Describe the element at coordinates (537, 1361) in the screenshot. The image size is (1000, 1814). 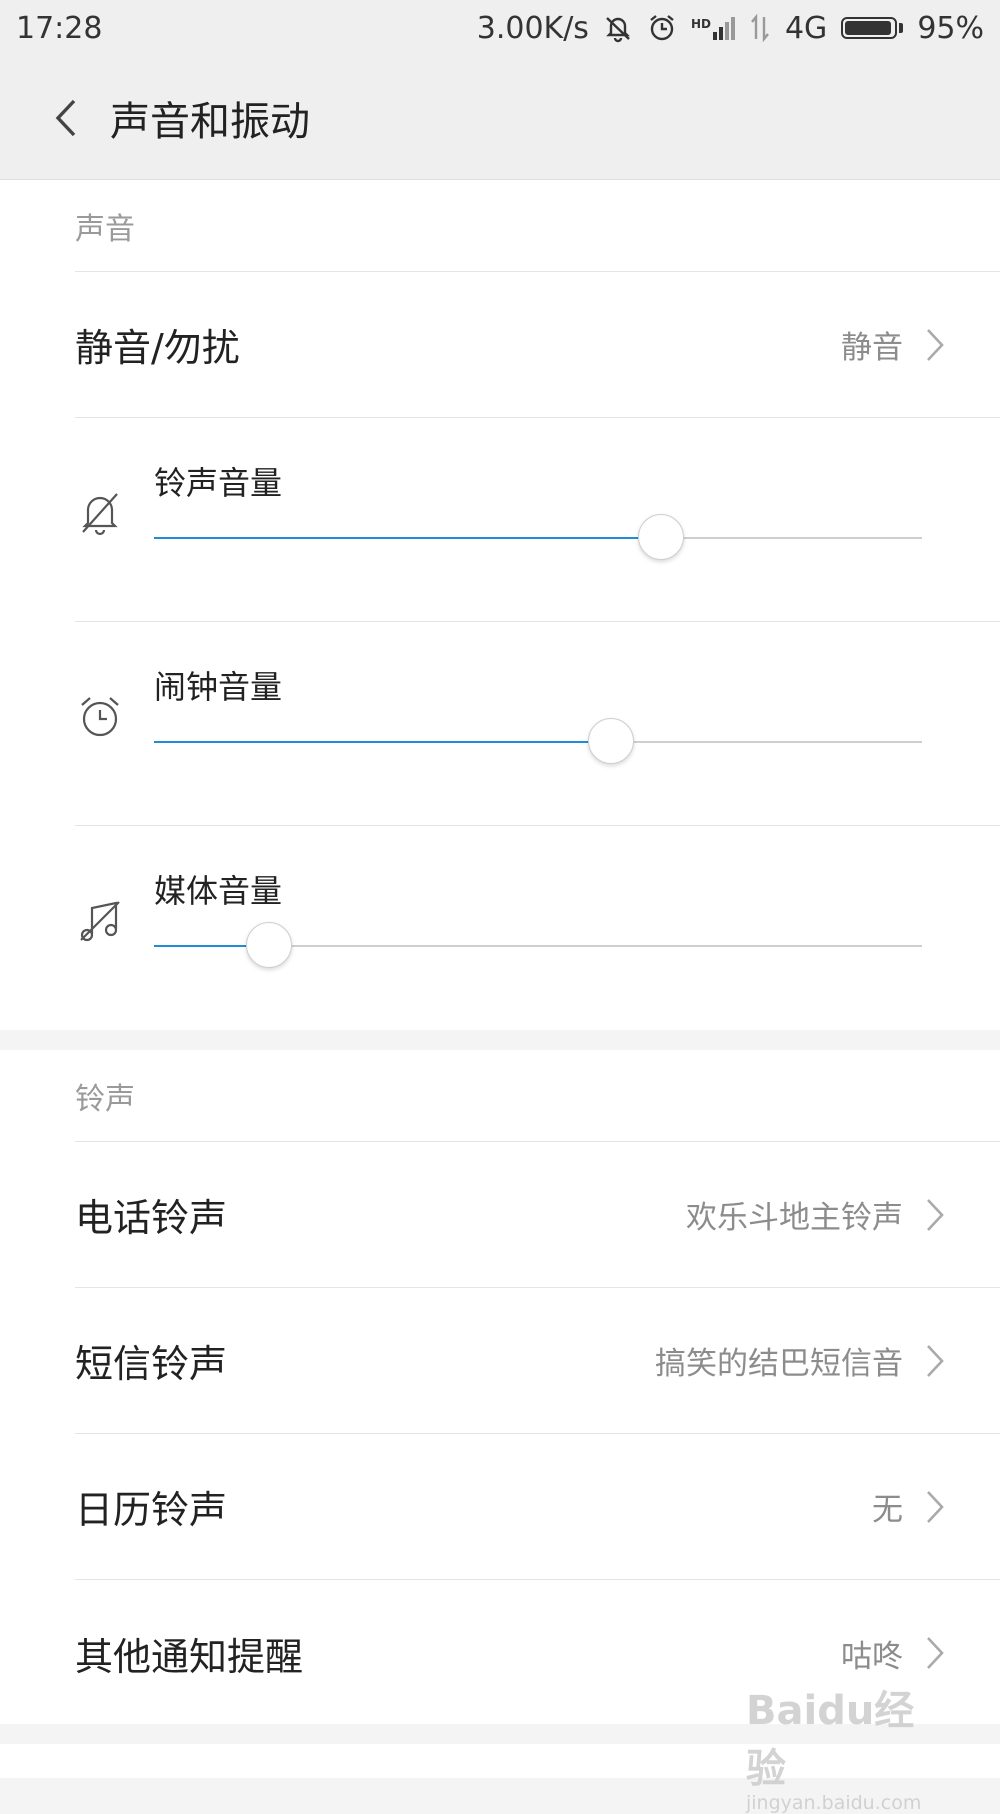
I see `sms-ringtone-row: 短信铃声 搞笑的结巴短信音` at that location.